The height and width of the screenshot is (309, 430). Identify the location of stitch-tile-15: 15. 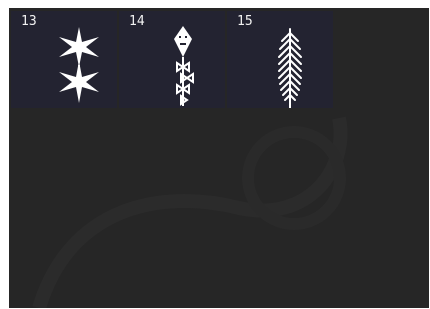
(280, 59).